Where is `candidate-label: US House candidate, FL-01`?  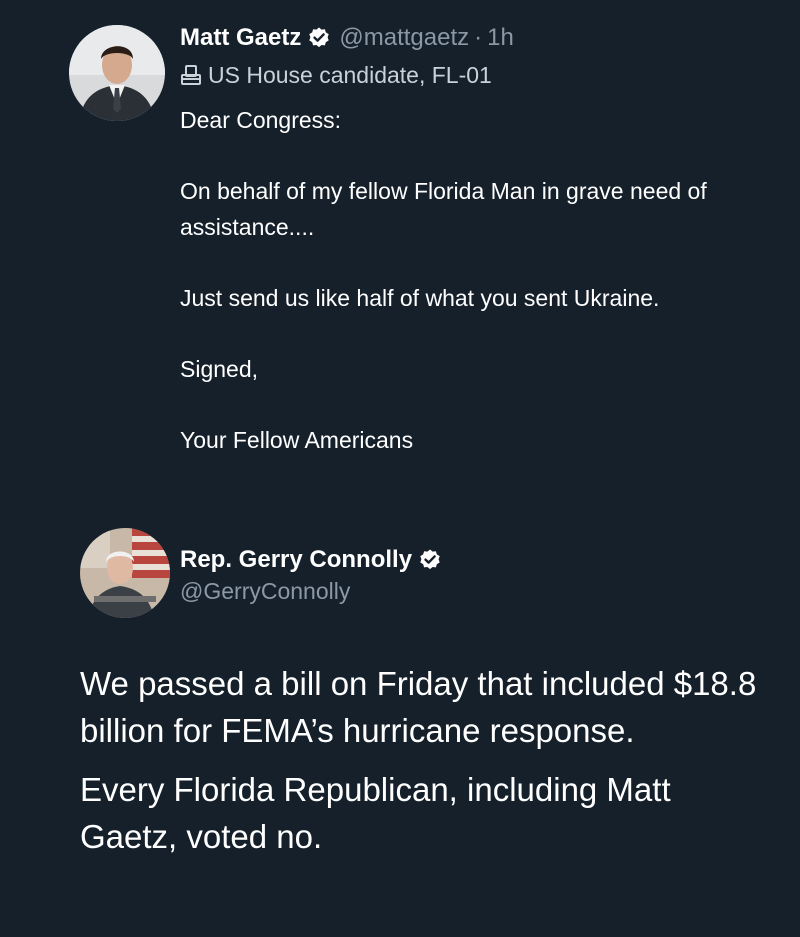 candidate-label: US House candidate, FL-01 is located at coordinates (336, 75).